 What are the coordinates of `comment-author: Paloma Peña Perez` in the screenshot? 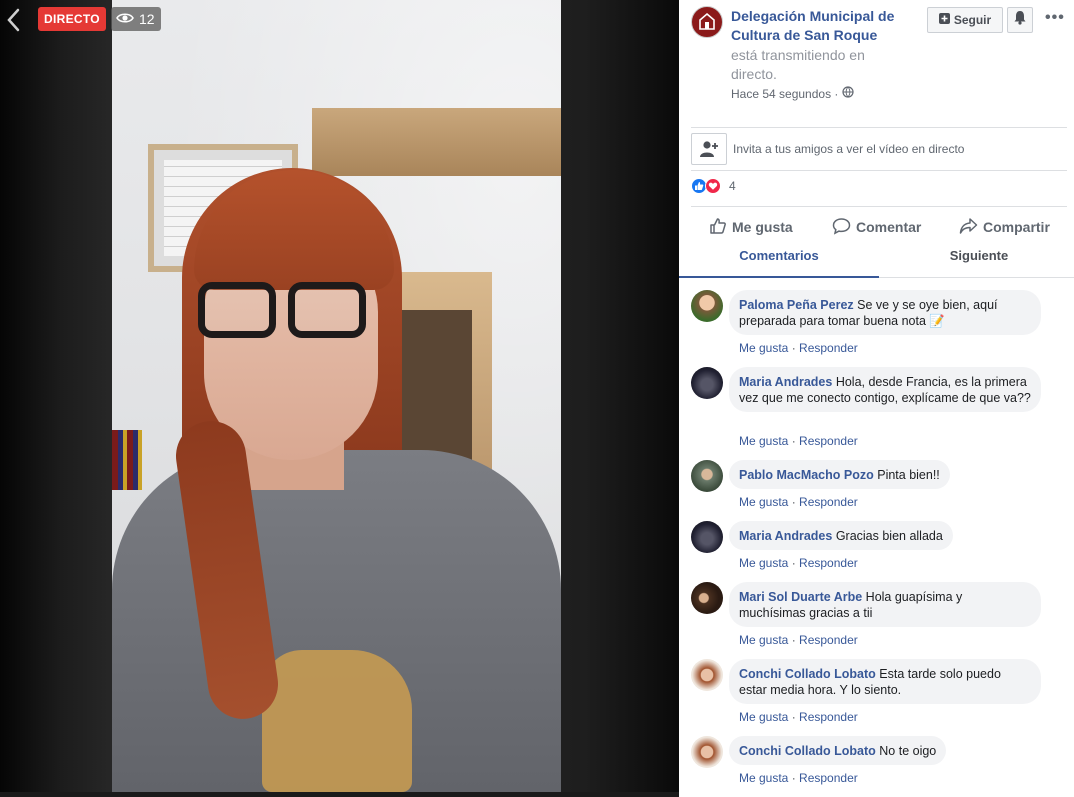 It's located at (796, 305).